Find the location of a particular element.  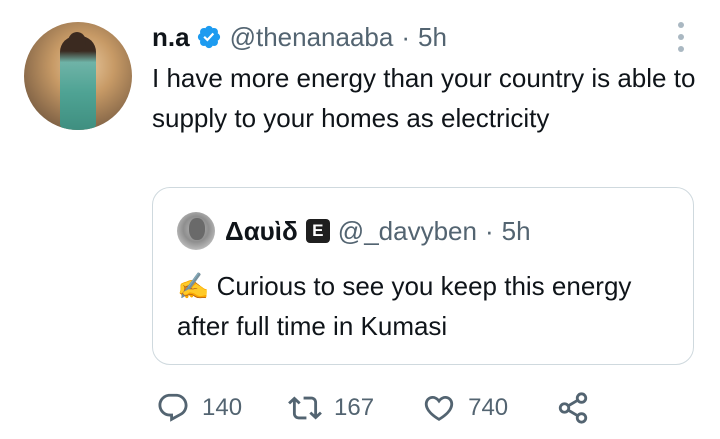

more-options-icon is located at coordinates (681, 37).